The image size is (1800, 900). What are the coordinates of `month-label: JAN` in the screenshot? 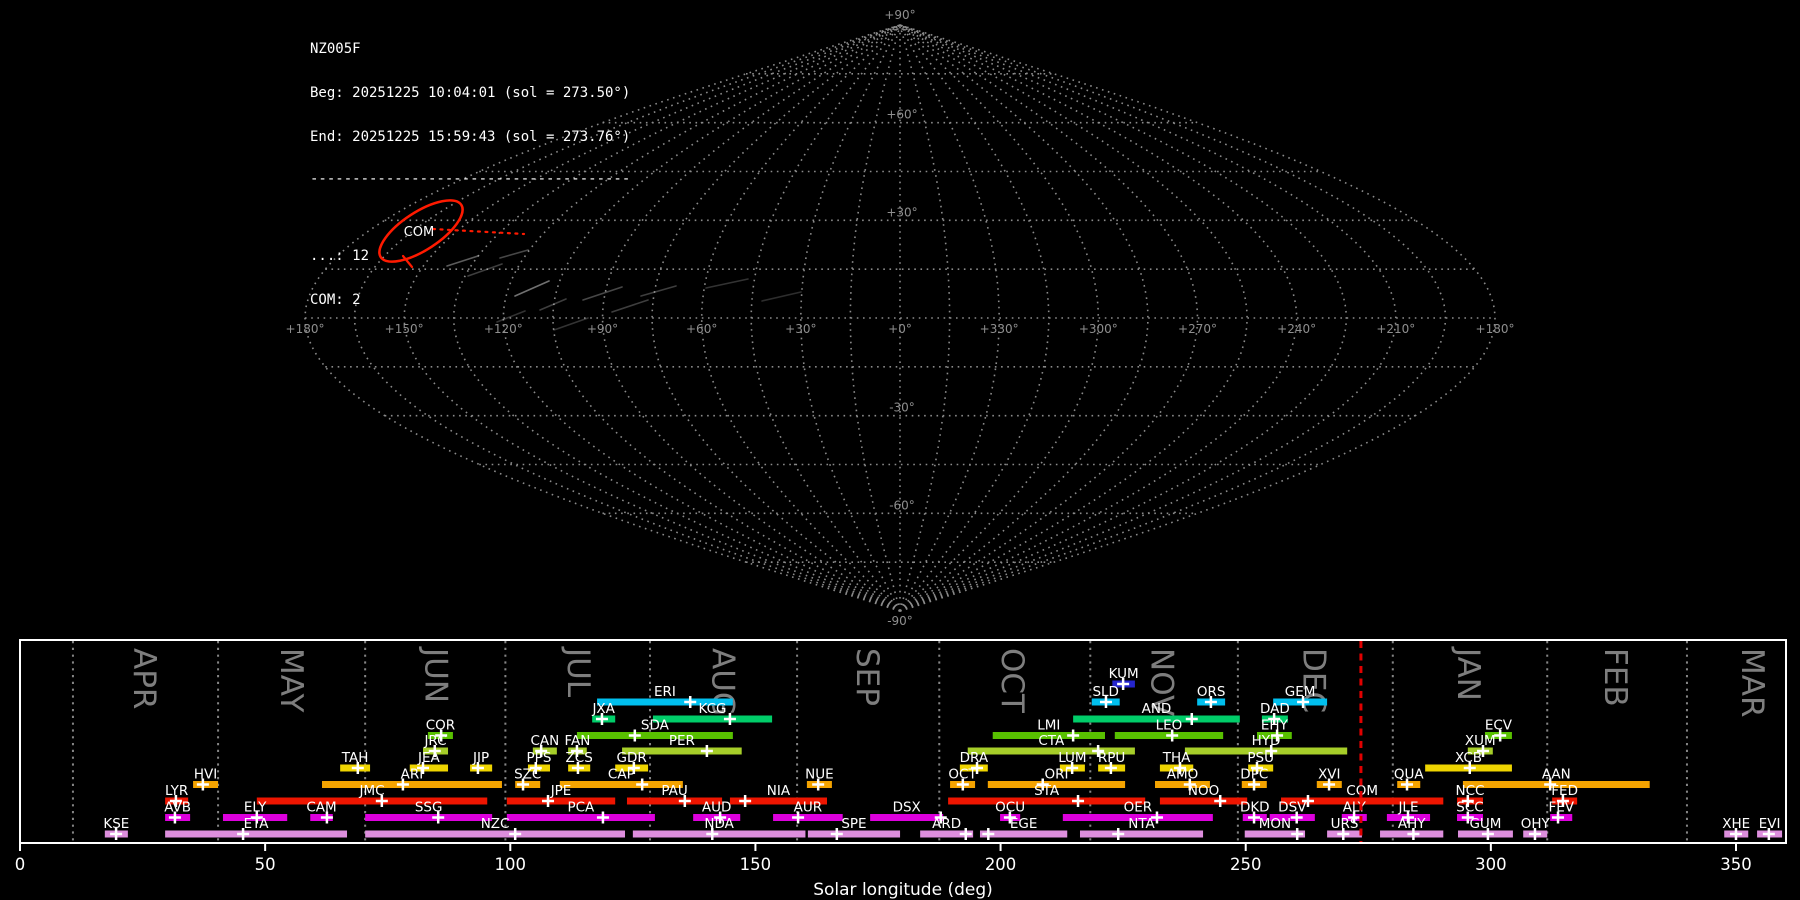 It's located at (1468, 673).